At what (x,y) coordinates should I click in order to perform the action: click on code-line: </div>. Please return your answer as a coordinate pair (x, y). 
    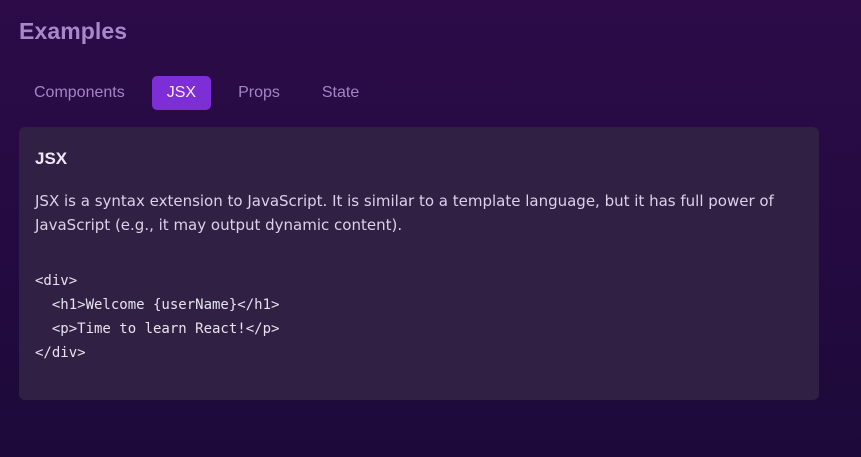
    Looking at the image, I should click on (60, 353).